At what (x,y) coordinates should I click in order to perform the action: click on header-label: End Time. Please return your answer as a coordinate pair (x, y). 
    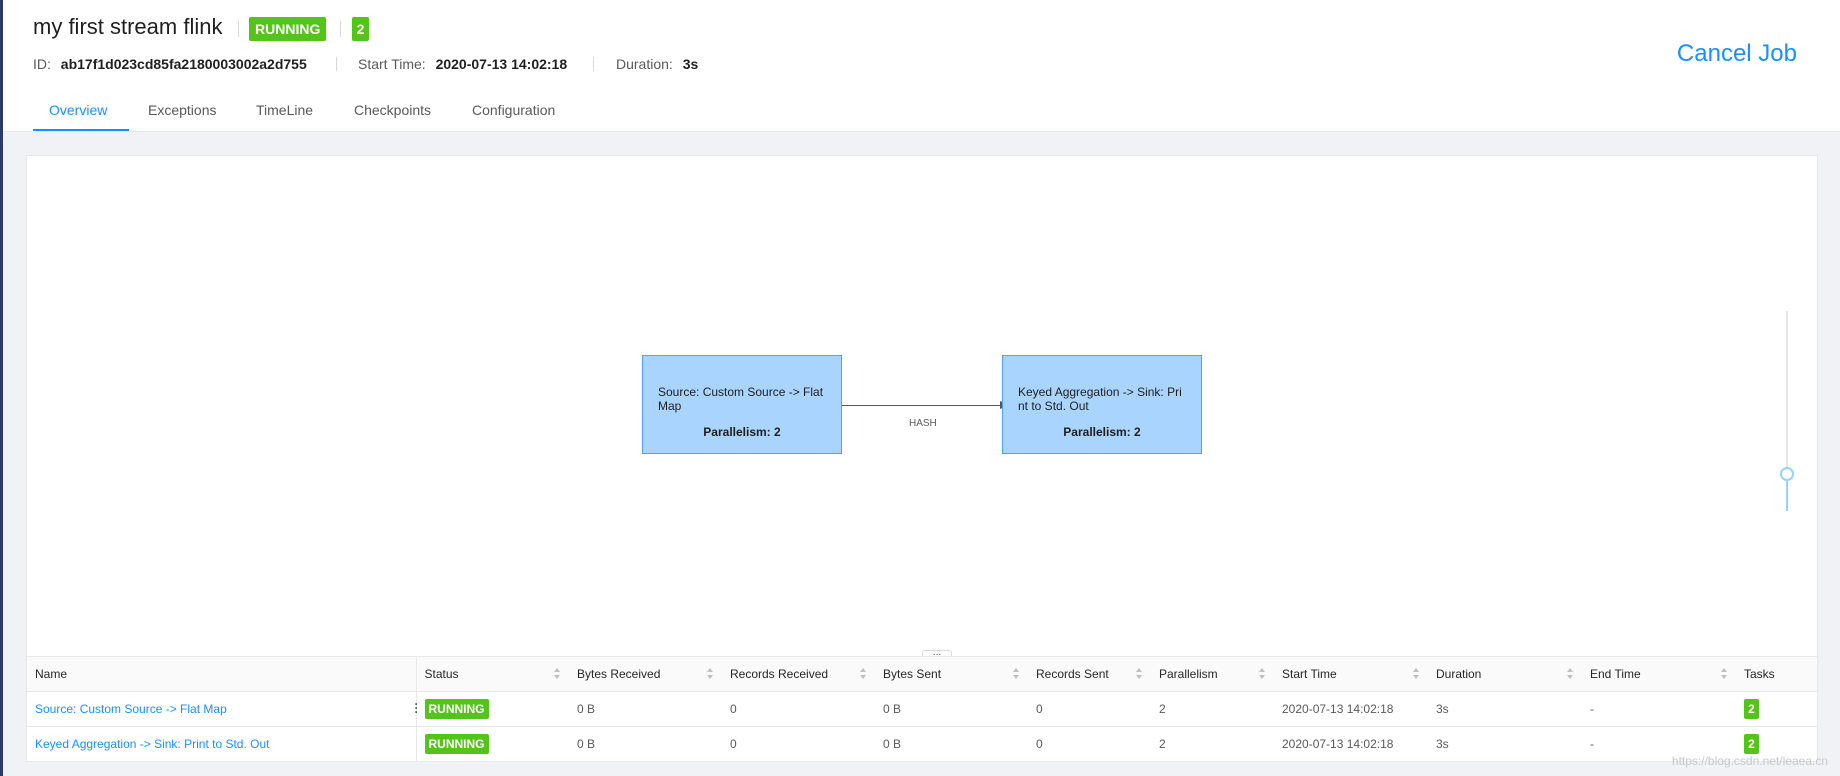
    Looking at the image, I should click on (1615, 674).